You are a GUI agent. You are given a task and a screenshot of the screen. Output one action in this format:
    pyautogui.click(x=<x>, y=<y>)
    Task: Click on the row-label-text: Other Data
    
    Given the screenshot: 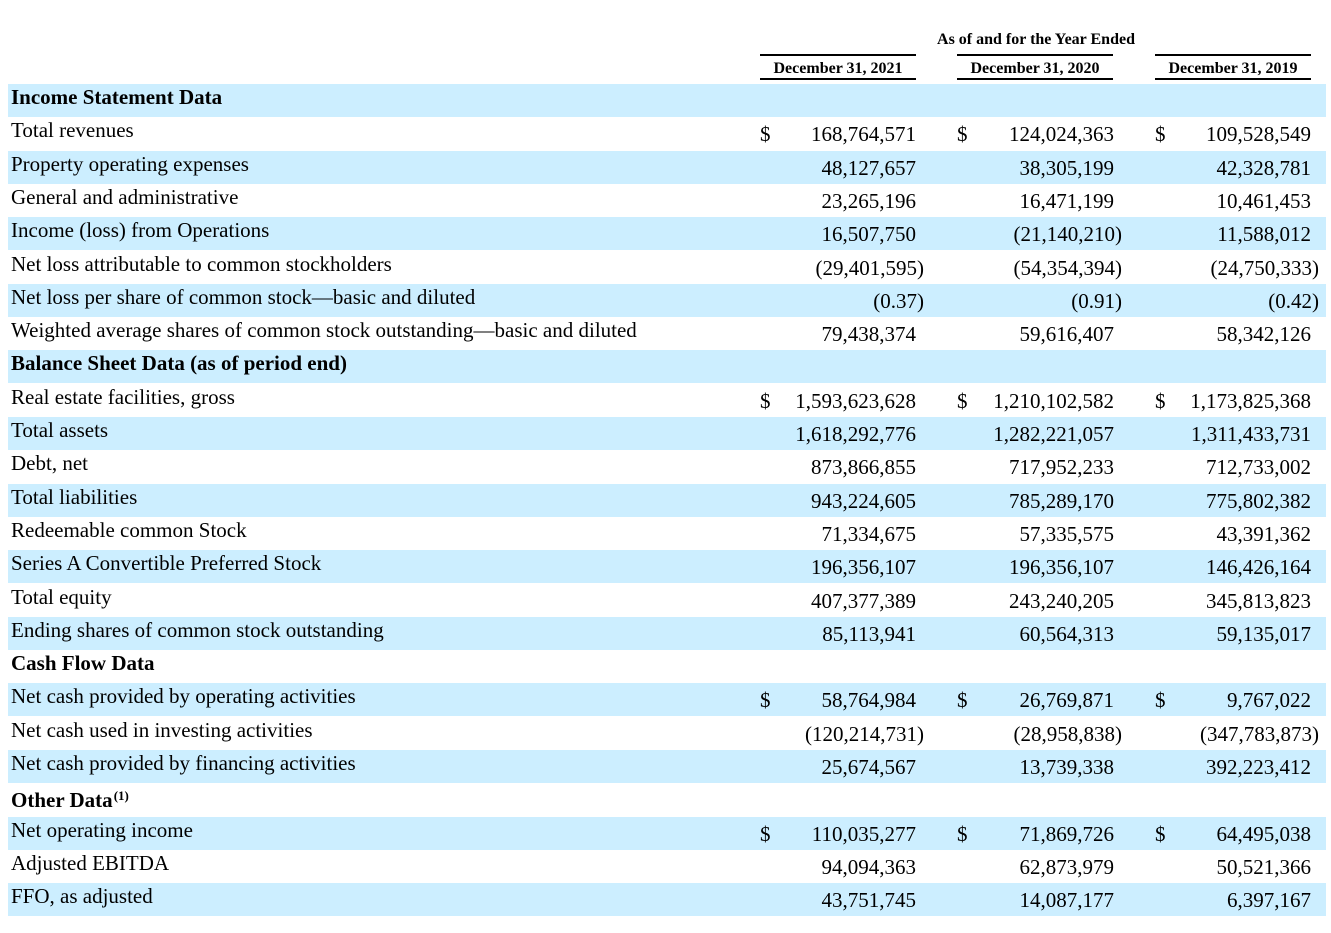 What is the action you would take?
    pyautogui.click(x=62, y=800)
    